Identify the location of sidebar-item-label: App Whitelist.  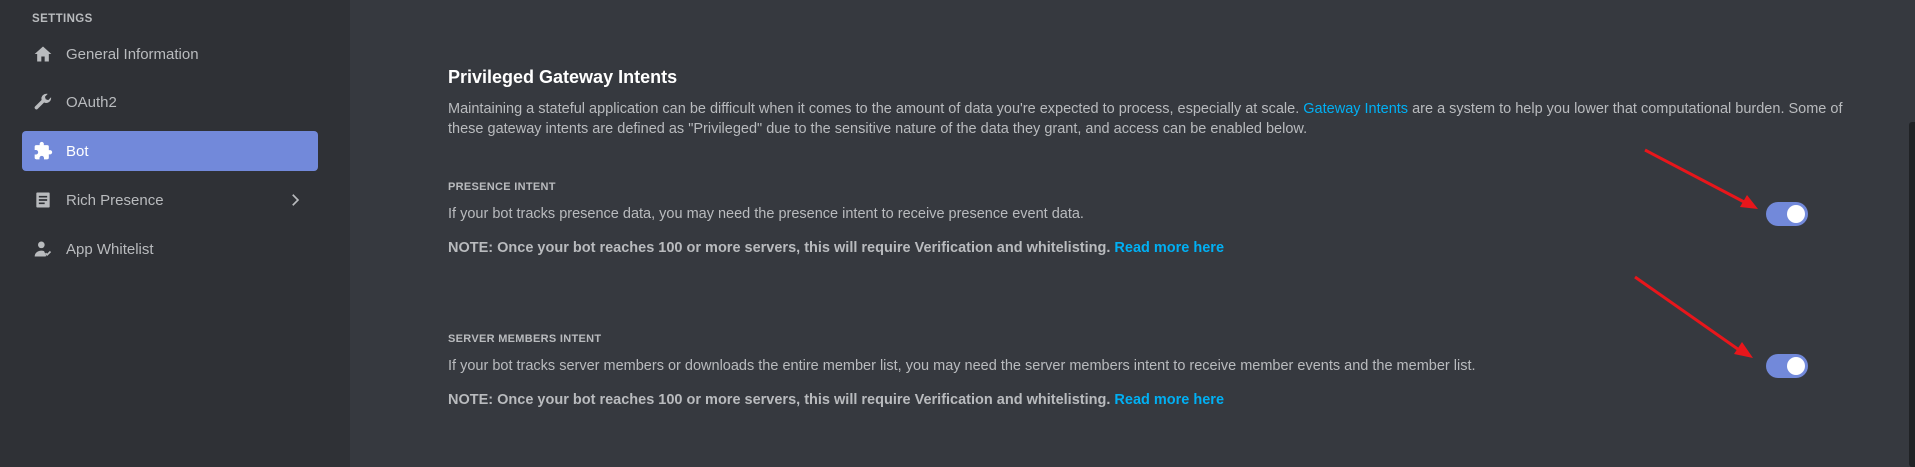
(110, 249).